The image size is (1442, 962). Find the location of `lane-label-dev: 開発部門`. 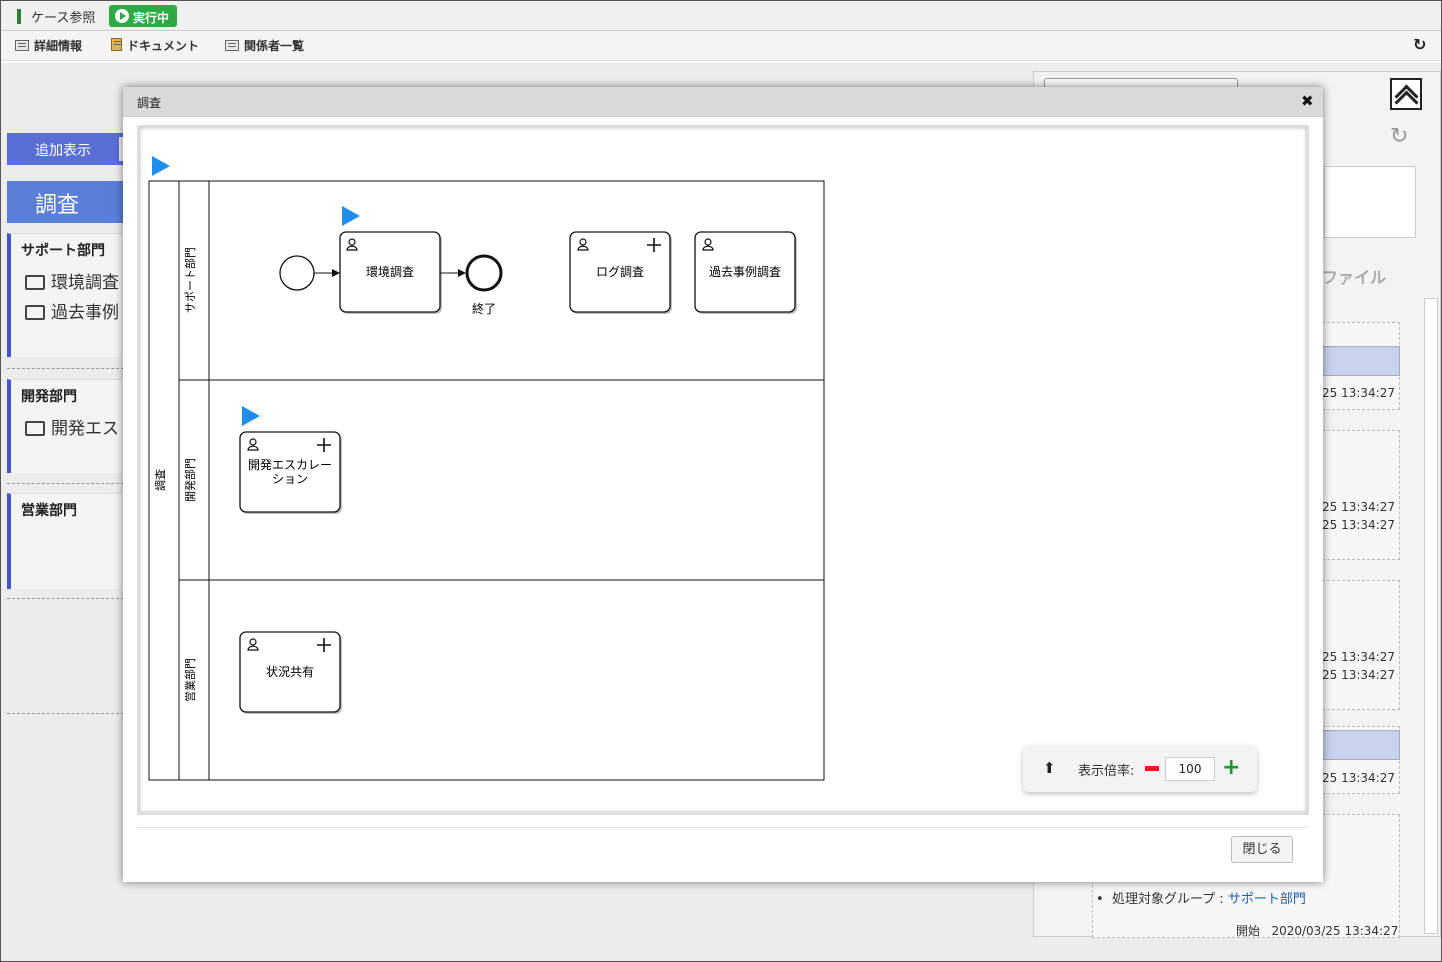

lane-label-dev: 開発部門 is located at coordinates (190, 480).